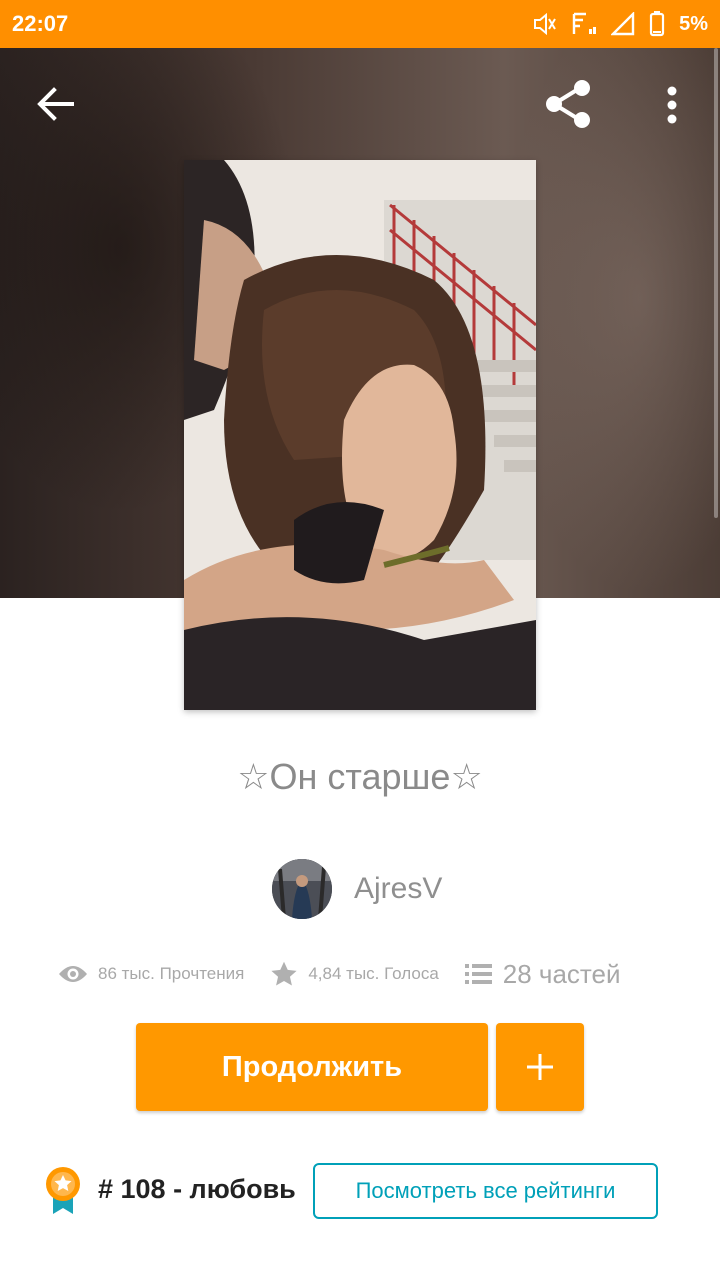  I want to click on back-arrow-icon, so click(55, 104).